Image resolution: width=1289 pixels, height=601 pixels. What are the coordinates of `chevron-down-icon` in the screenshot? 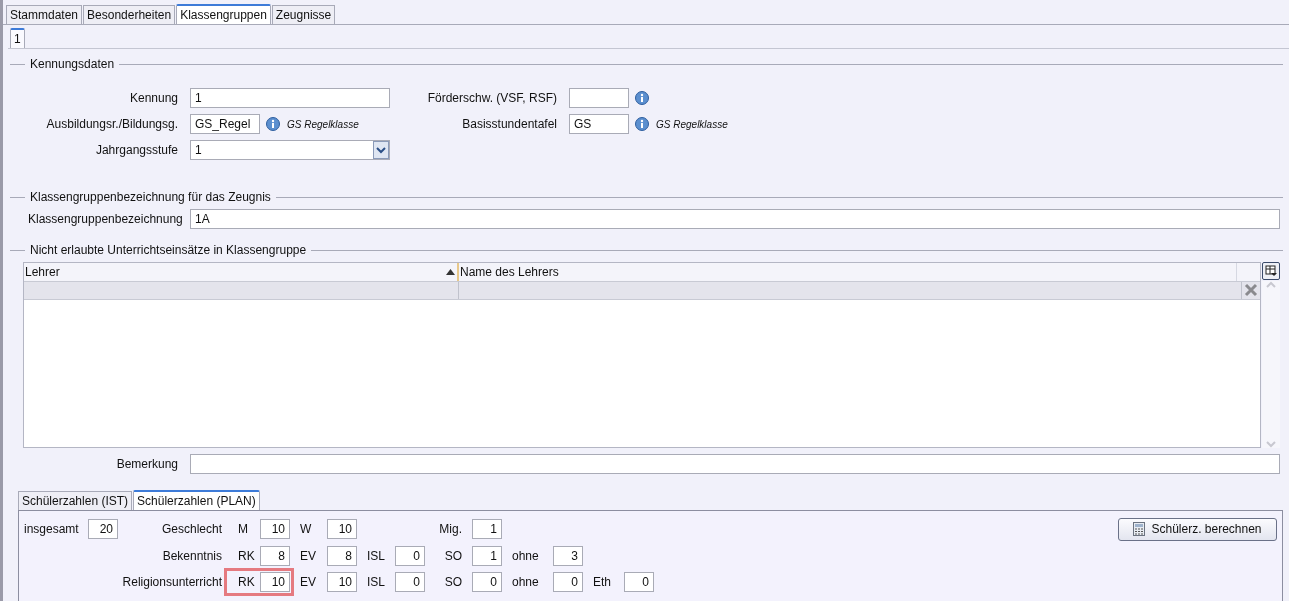 It's located at (381, 150).